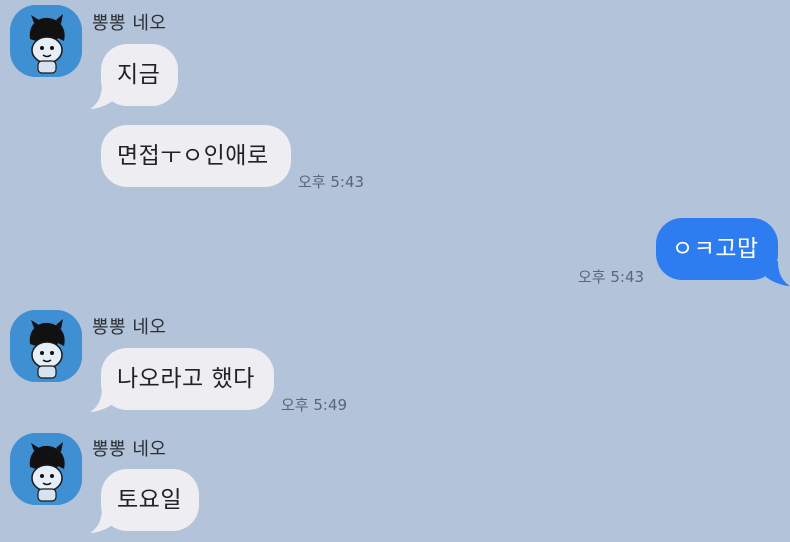 Image resolution: width=790 pixels, height=542 pixels. Describe the element at coordinates (314, 405) in the screenshot. I see `message-time: 오후 5:49` at that location.